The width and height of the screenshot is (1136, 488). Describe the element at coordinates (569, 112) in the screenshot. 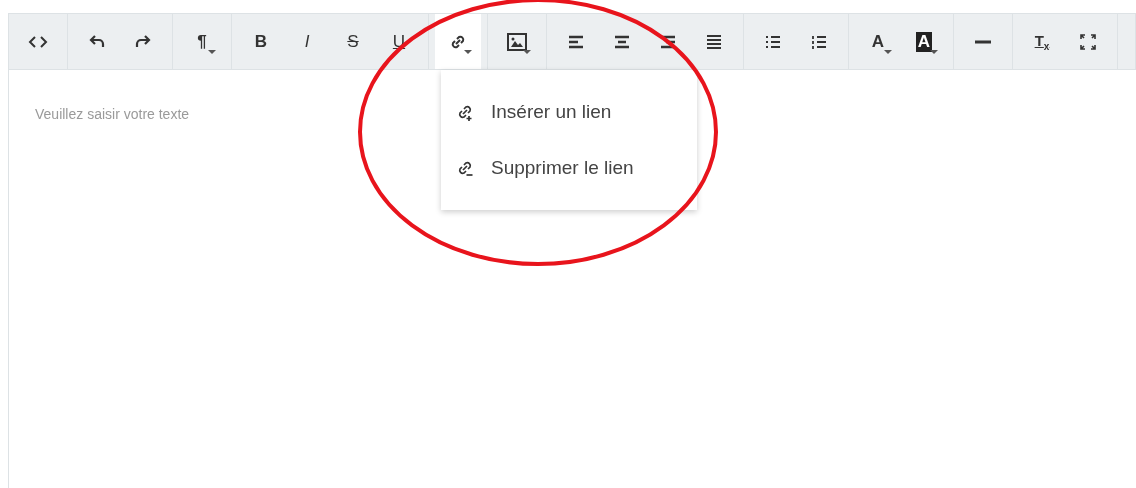

I see `menu-item: Insérer un lien` at that location.